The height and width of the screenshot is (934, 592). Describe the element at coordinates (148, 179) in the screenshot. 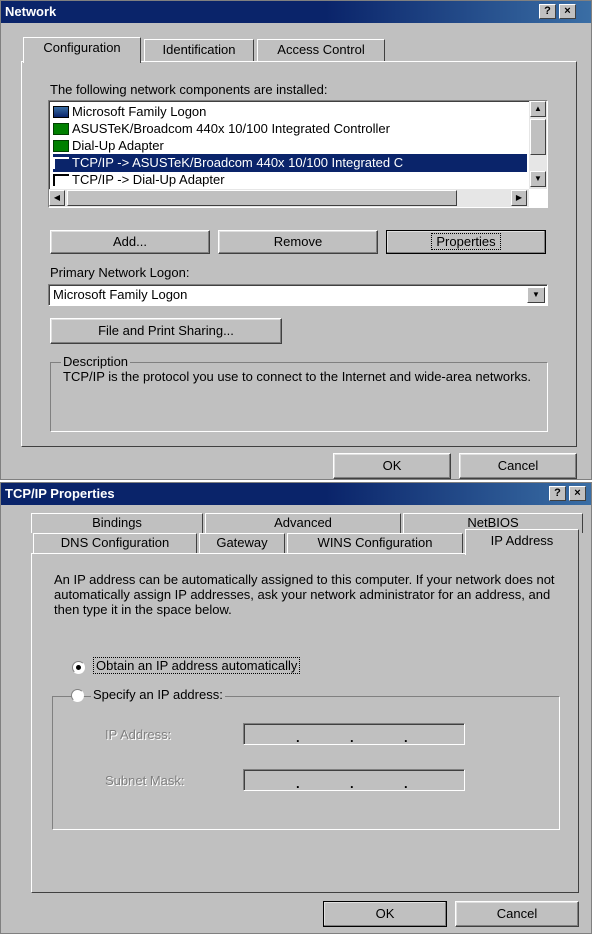

I see `component-label: TCP/IP -> Dial-Up Adapter` at that location.